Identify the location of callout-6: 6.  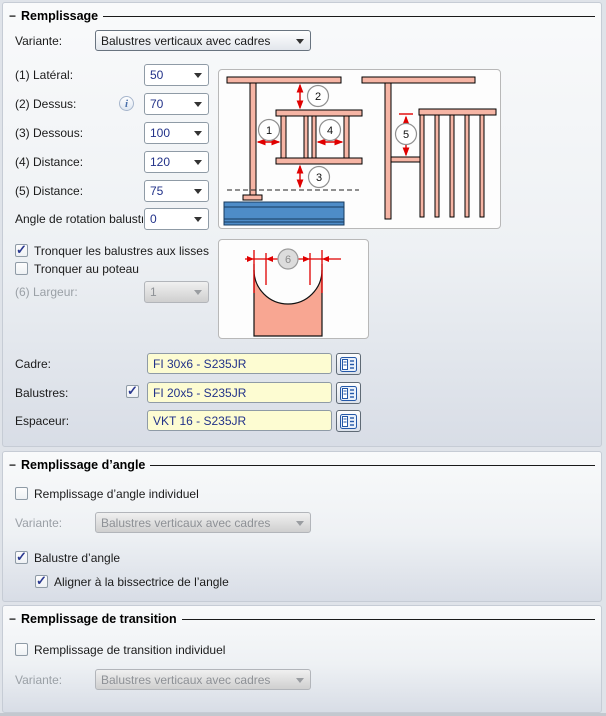
(288, 260).